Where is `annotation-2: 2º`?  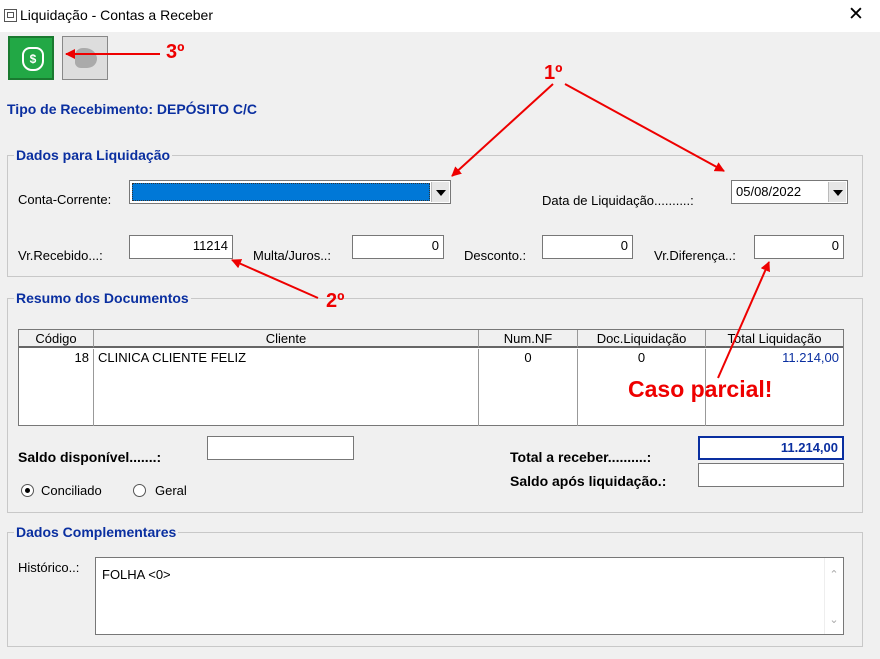 annotation-2: 2º is located at coordinates (335, 301).